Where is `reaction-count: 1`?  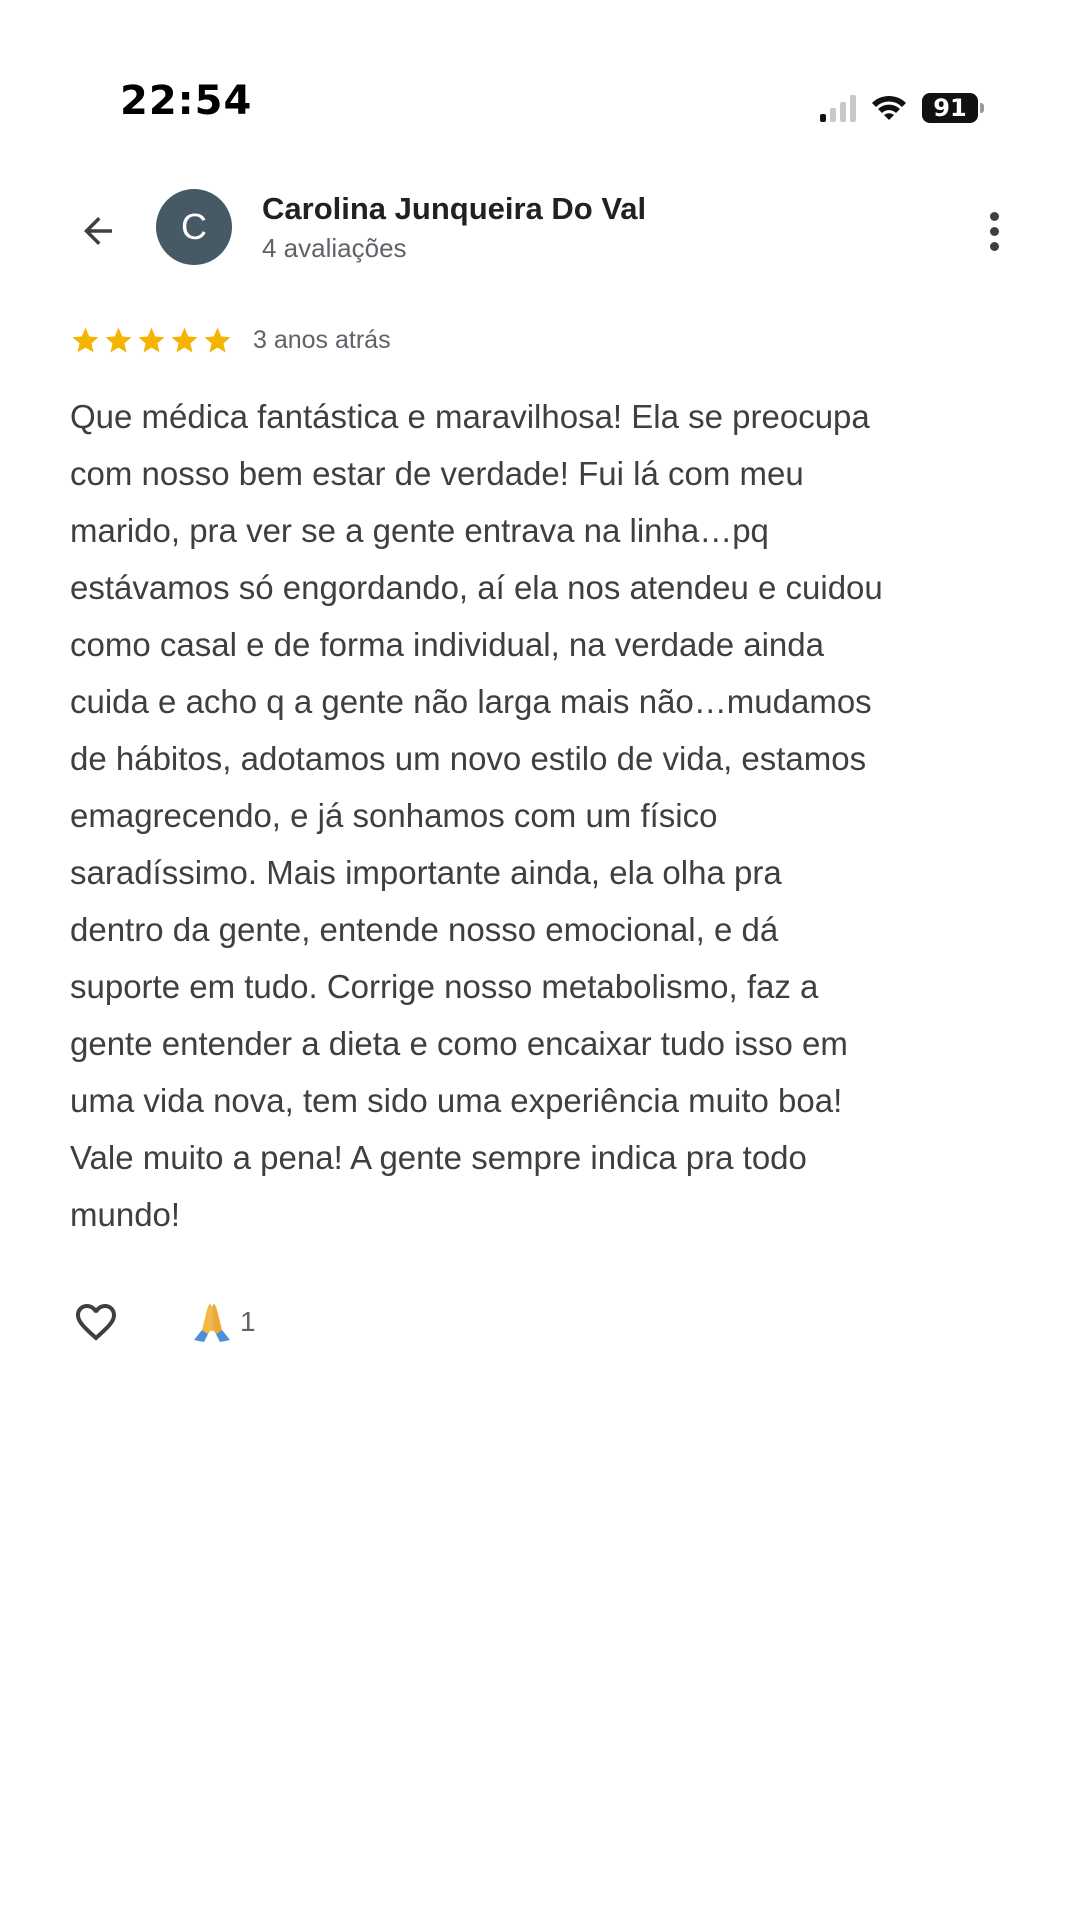 reaction-count: 1 is located at coordinates (248, 1321).